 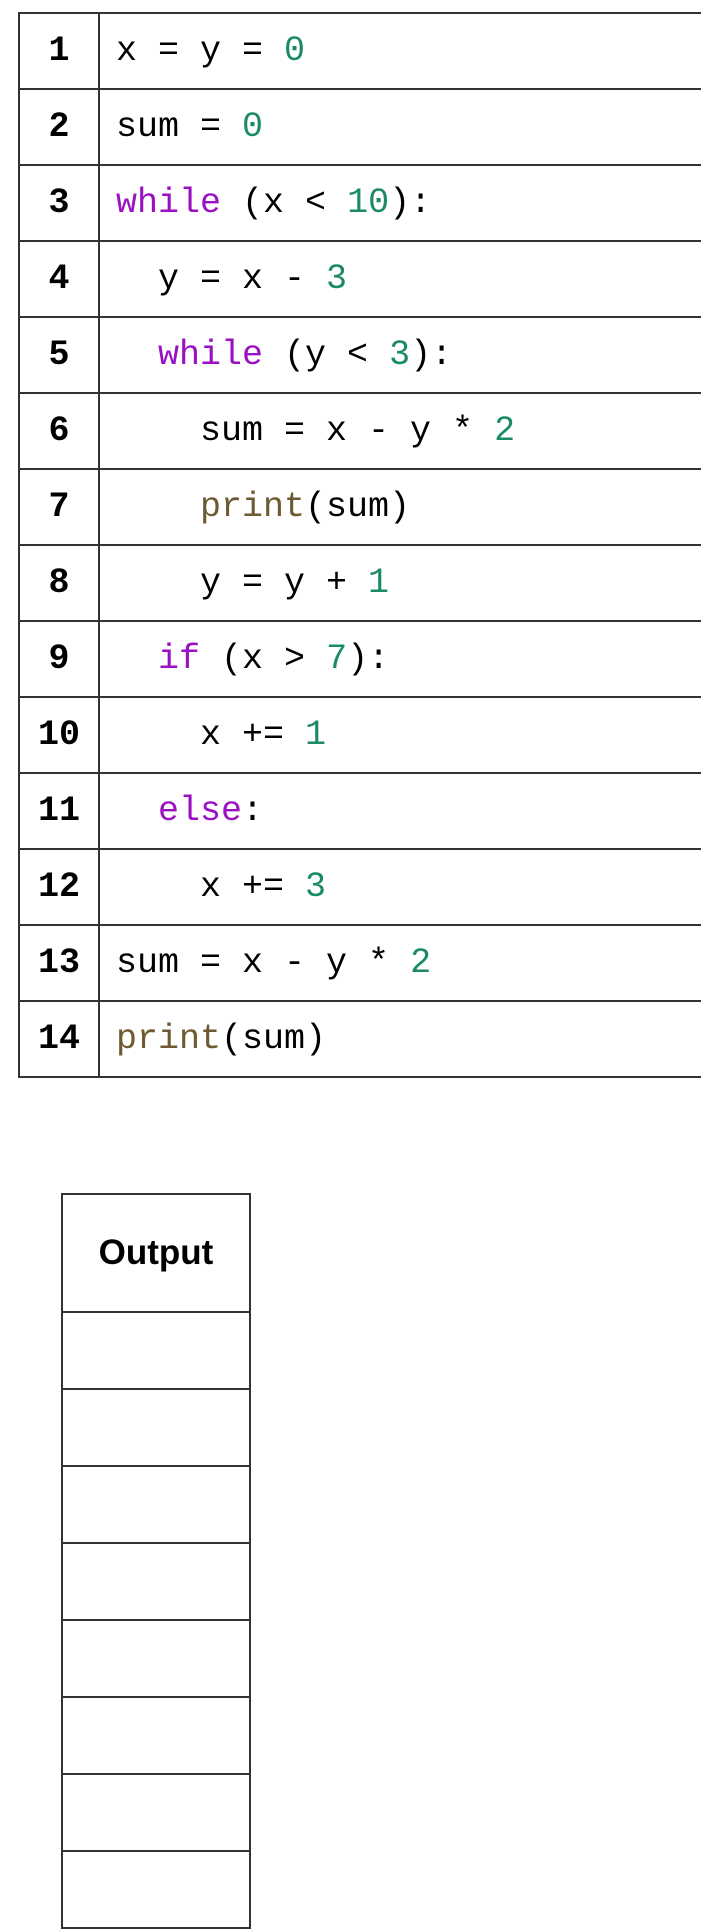 What do you see at coordinates (421, 963) in the screenshot?
I see `number-token: 2` at bounding box center [421, 963].